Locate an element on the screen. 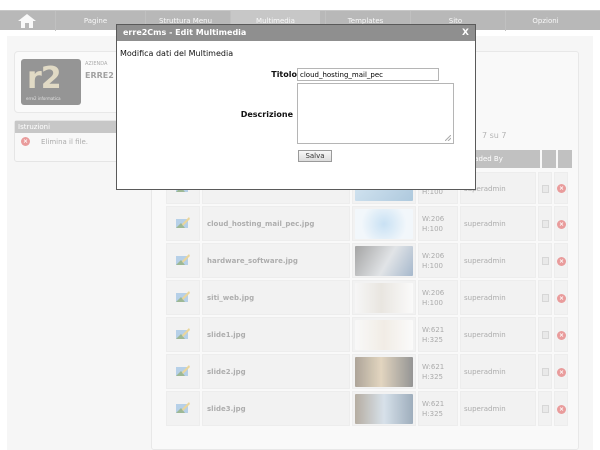 The height and width of the screenshot is (450, 600). titolo-input is located at coordinates (368, 74).